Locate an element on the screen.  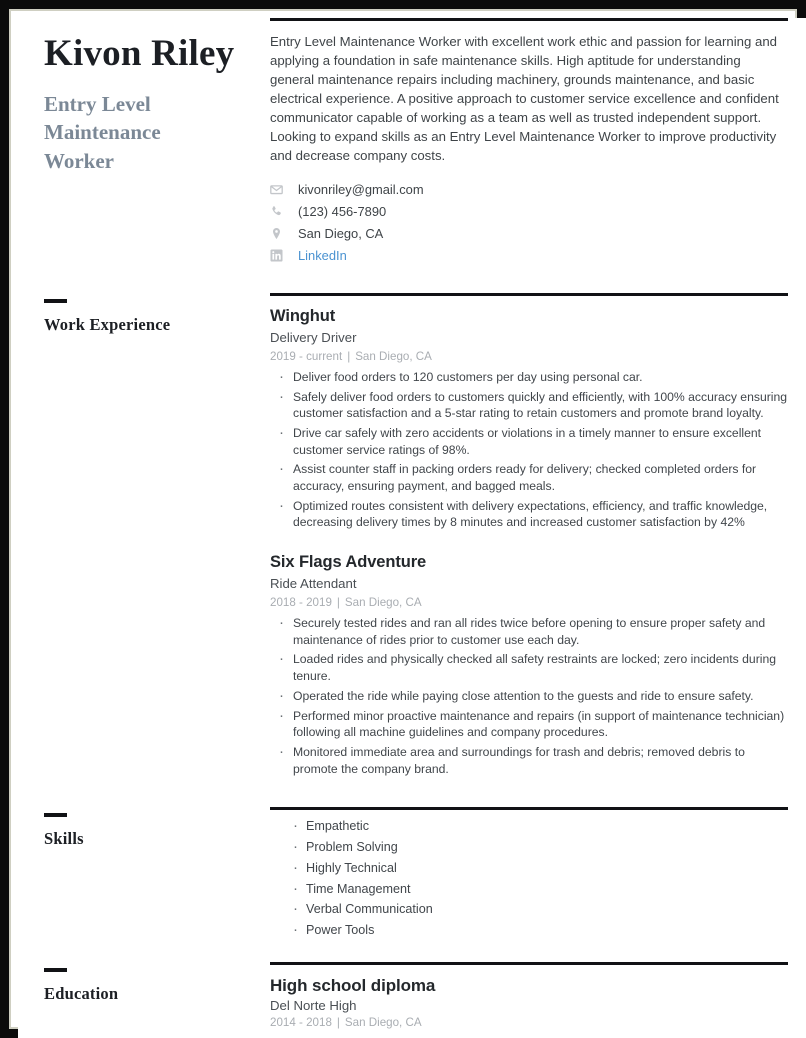
skill-item: Time Management is located at coordinates (529, 889).